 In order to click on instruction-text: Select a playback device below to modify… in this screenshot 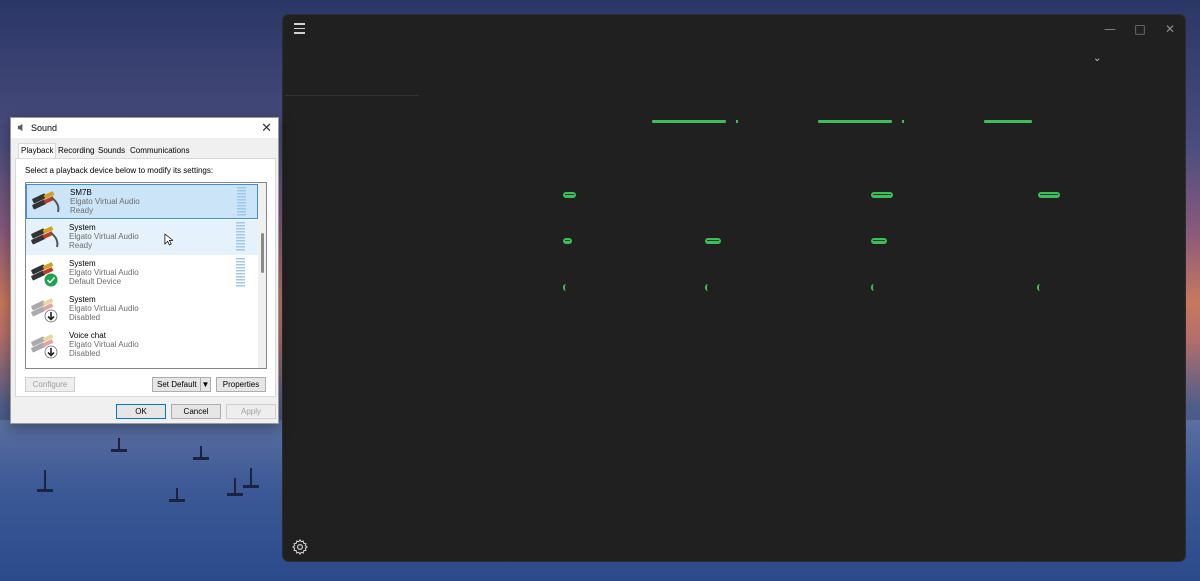, I will do `click(119, 170)`.